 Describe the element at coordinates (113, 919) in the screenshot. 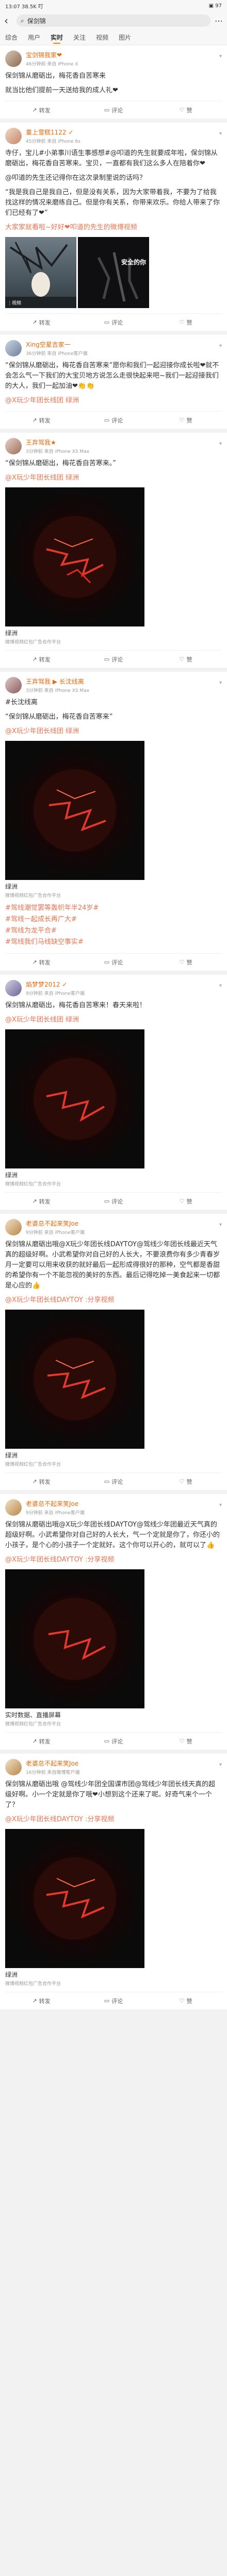

I see `hashtag: #驾线一起成长再广大#` at that location.